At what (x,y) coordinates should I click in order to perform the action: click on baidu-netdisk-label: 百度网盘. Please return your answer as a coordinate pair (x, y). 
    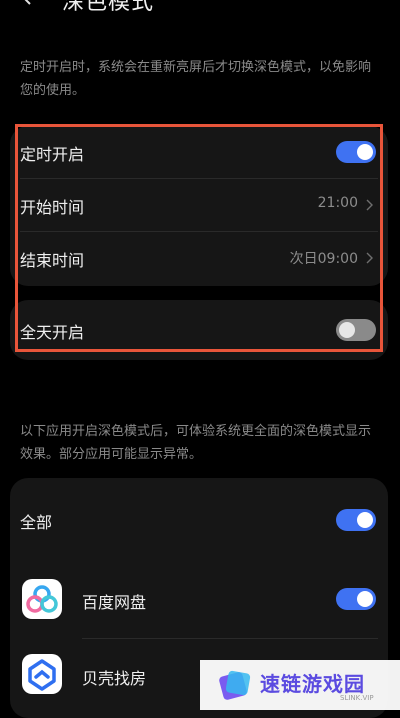
    Looking at the image, I should click on (114, 602).